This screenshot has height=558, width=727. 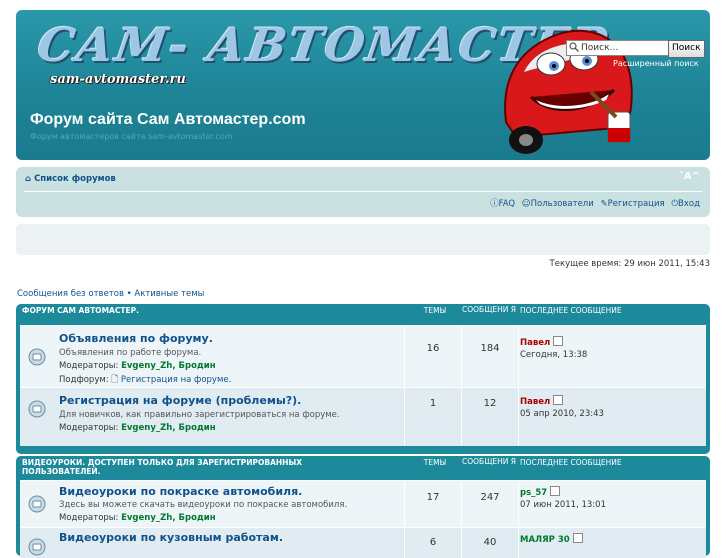 What do you see at coordinates (568, 91) in the screenshot?
I see `cartoon-car-image` at bounding box center [568, 91].